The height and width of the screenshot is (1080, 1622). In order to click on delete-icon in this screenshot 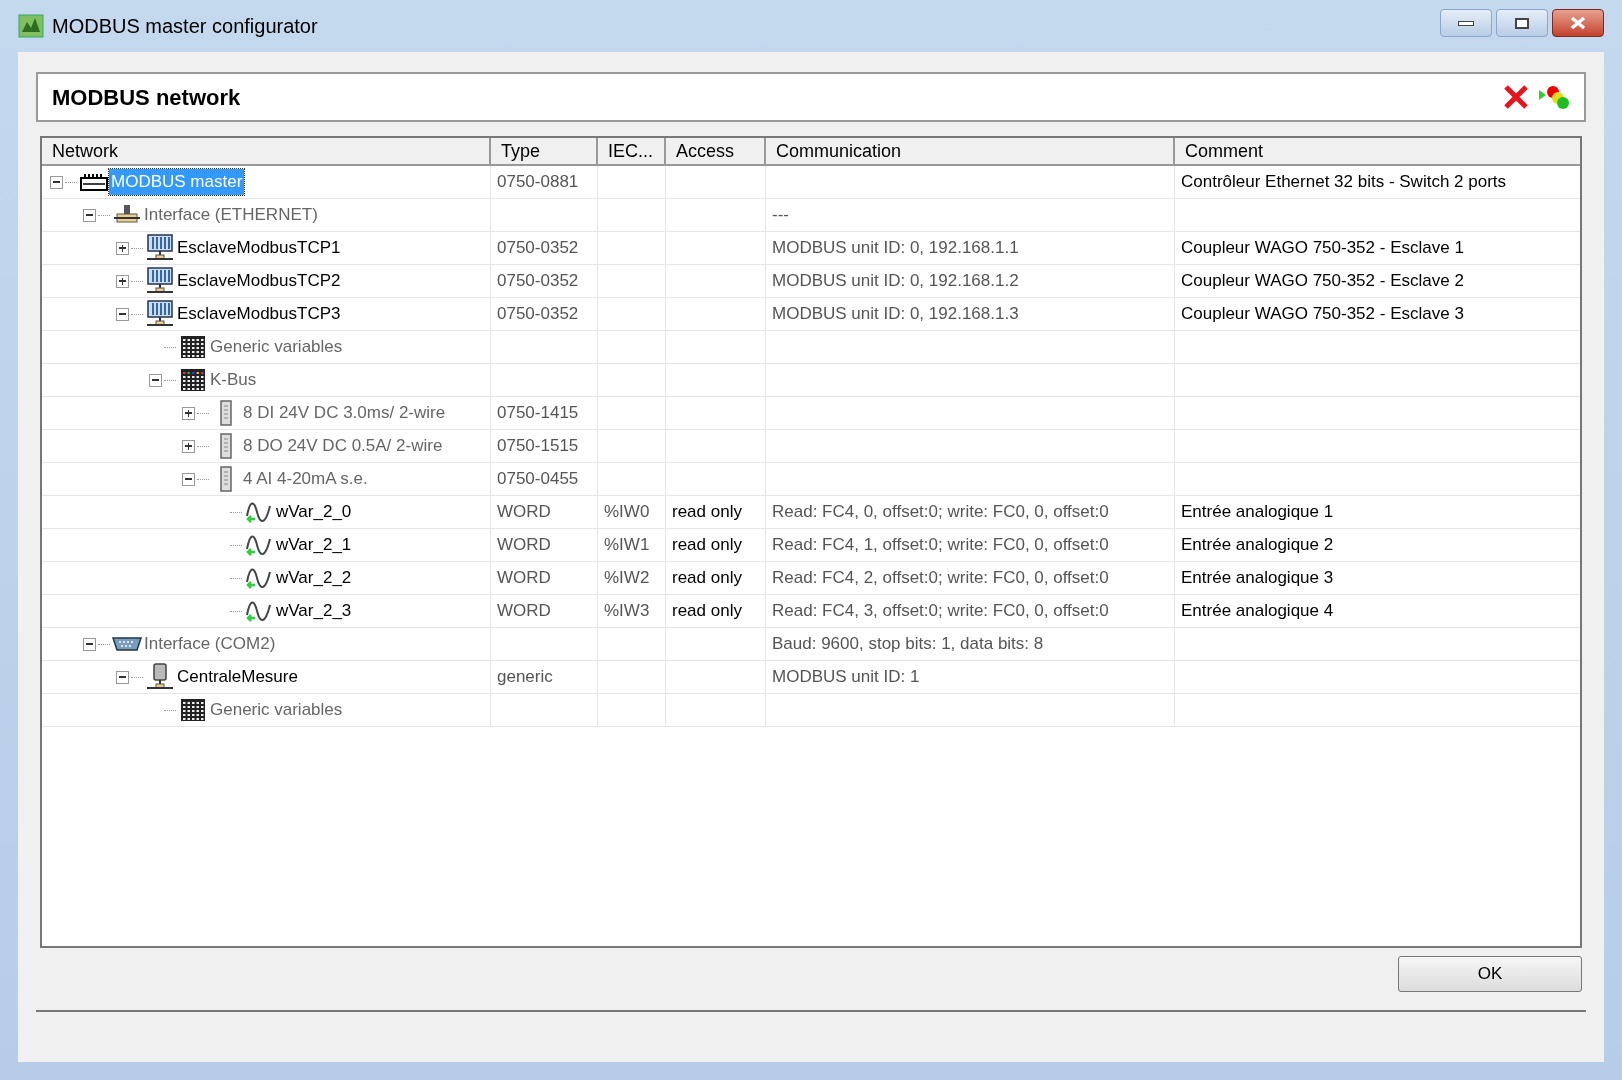, I will do `click(1516, 97)`.